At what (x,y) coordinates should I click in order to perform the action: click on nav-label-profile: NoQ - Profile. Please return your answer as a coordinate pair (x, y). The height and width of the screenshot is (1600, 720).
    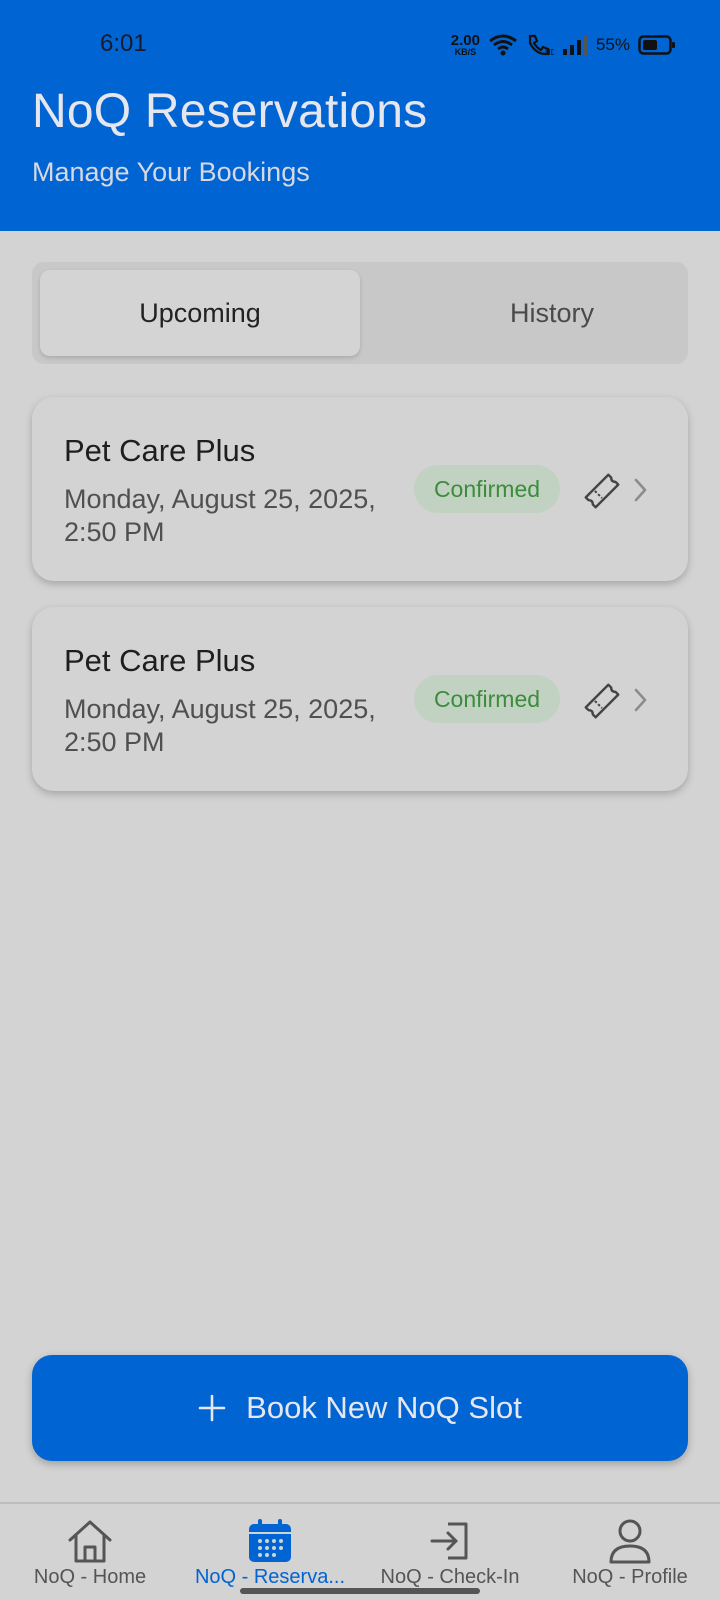
    Looking at the image, I should click on (630, 1577).